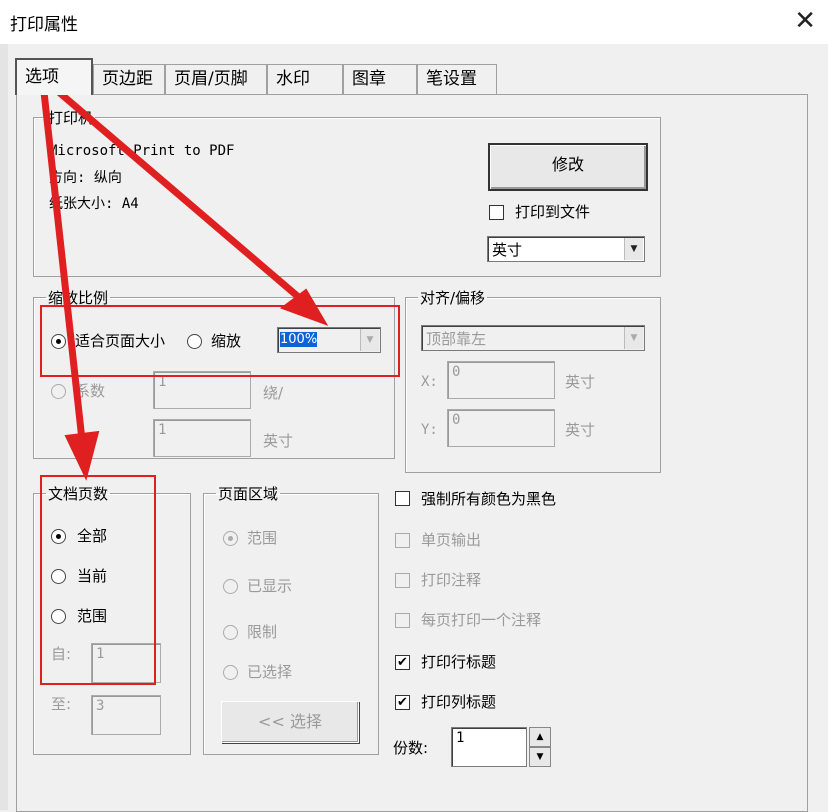 The height and width of the screenshot is (812, 828). Describe the element at coordinates (58, 391) in the screenshot. I see `factor-radio` at that location.